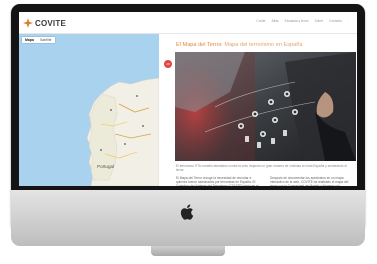  Describe the element at coordinates (188, 251) in the screenshot. I see `monitor-stand` at that location.